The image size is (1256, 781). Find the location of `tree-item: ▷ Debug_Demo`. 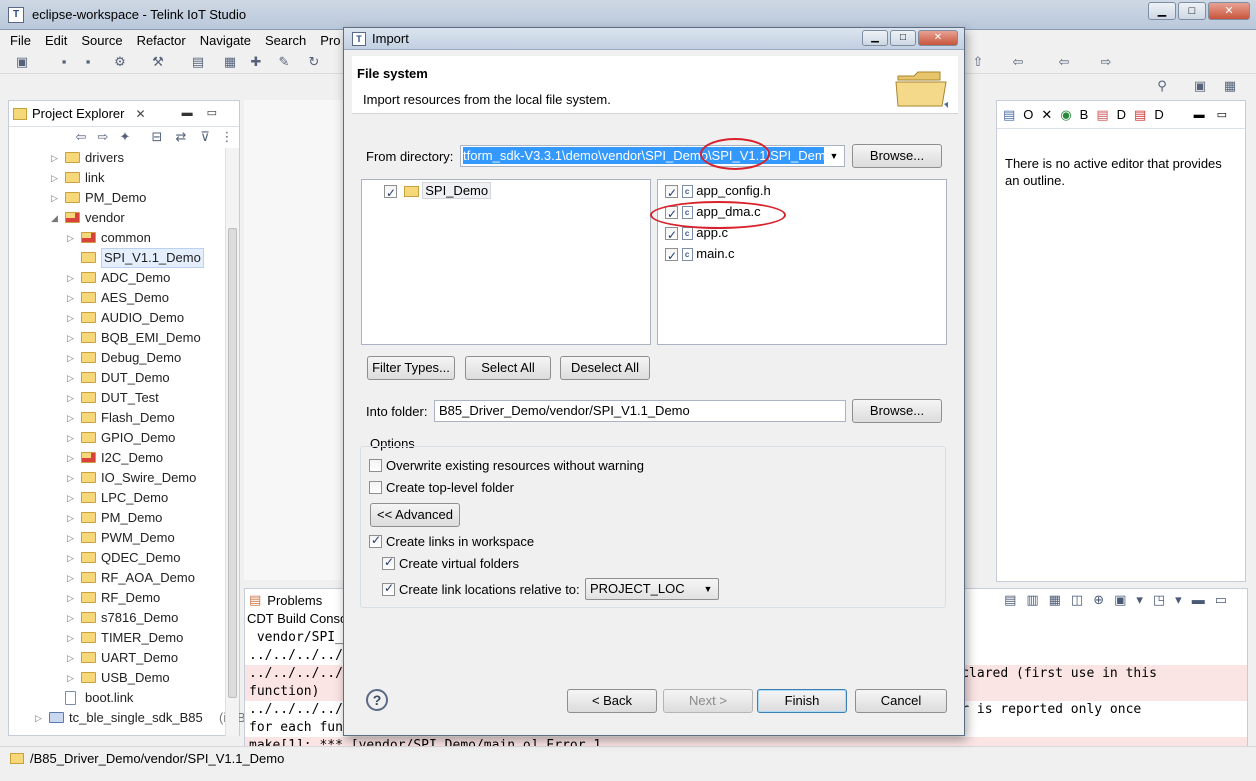

tree-item: ▷ Debug_Demo is located at coordinates (118, 358).